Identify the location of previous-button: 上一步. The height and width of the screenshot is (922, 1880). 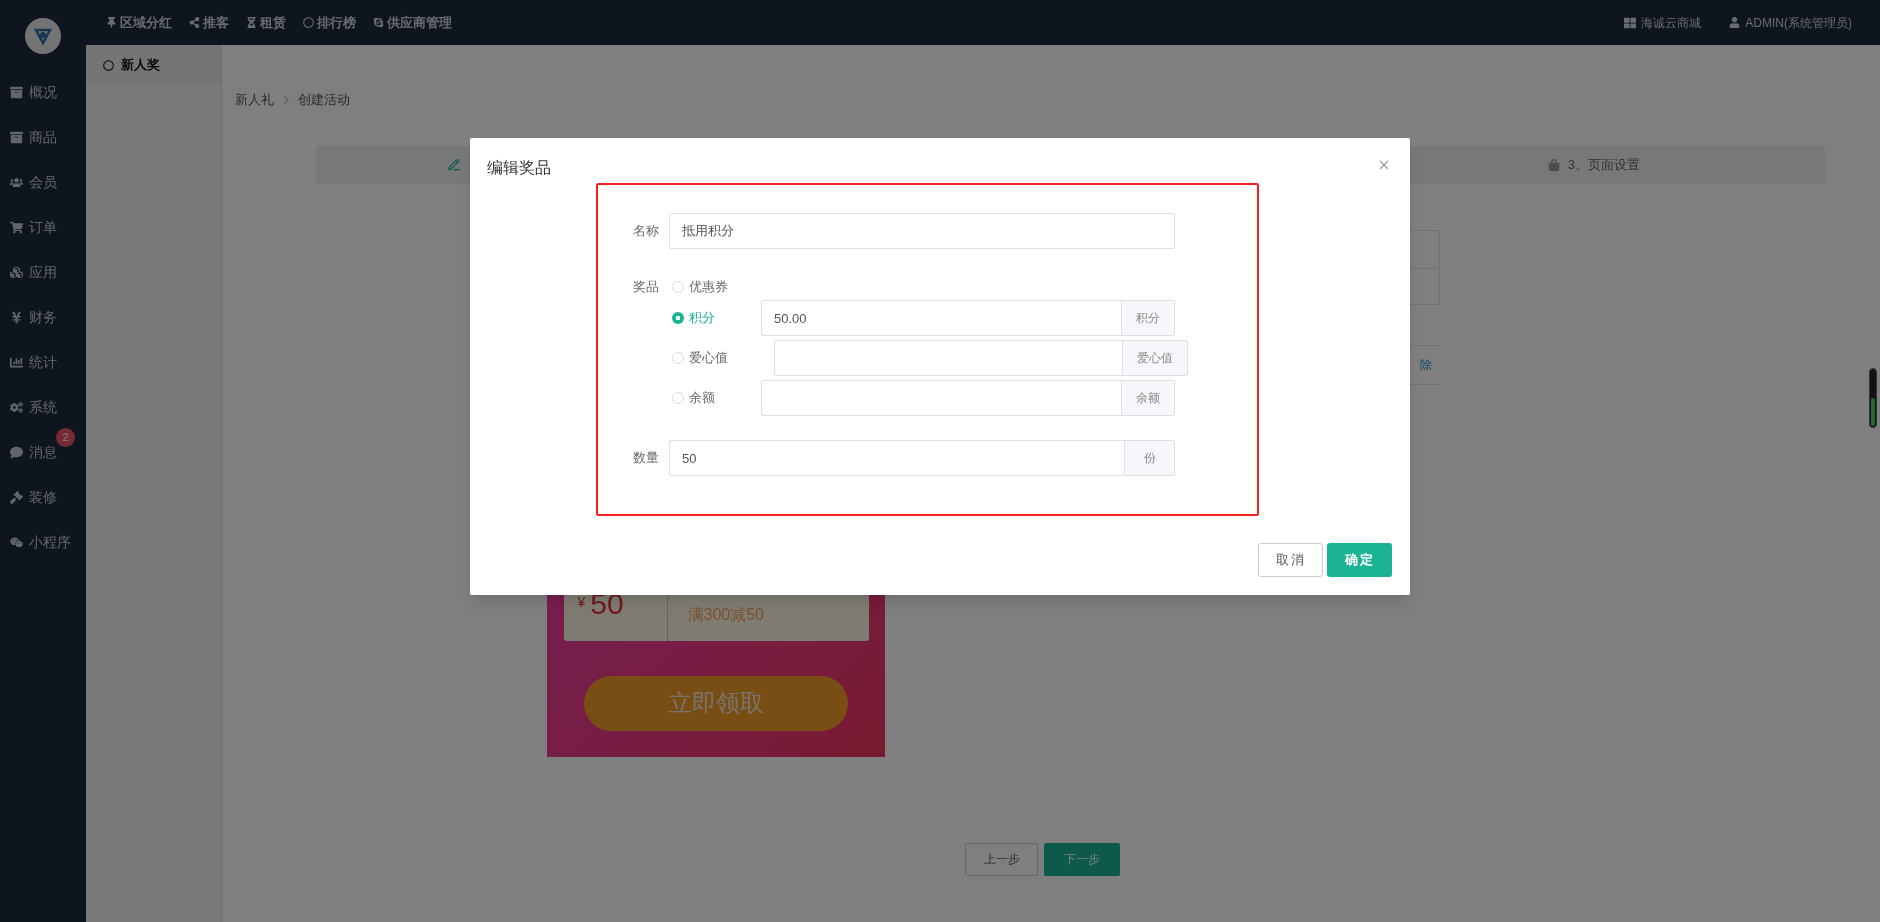
(1001, 859).